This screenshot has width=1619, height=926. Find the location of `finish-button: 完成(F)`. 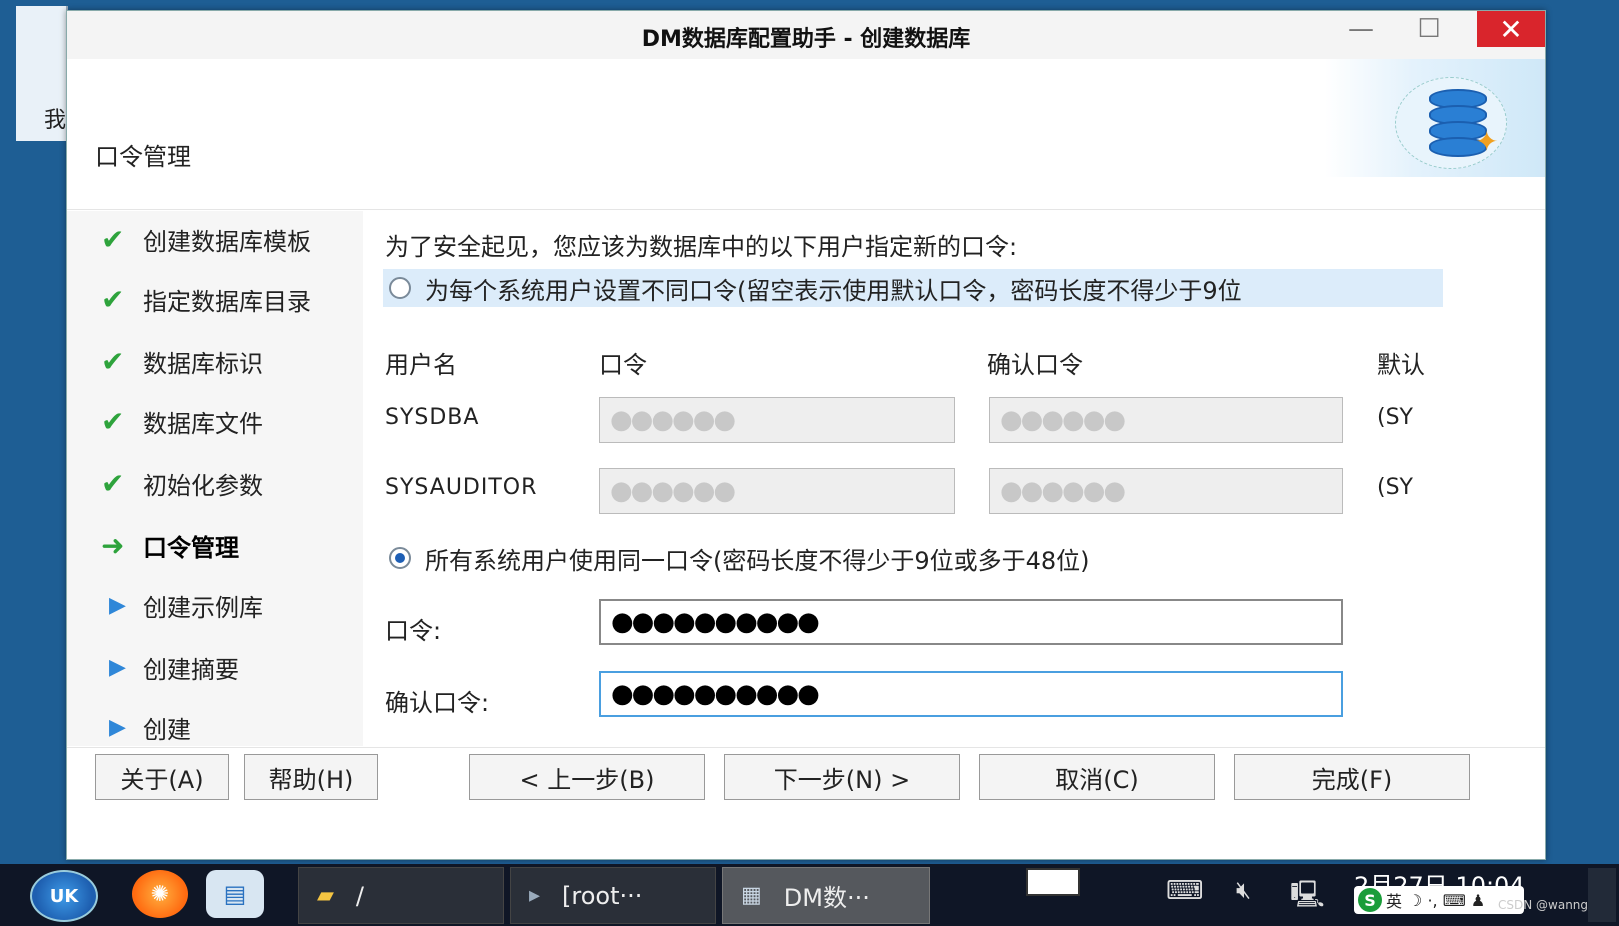

finish-button: 完成(F) is located at coordinates (1352, 777).